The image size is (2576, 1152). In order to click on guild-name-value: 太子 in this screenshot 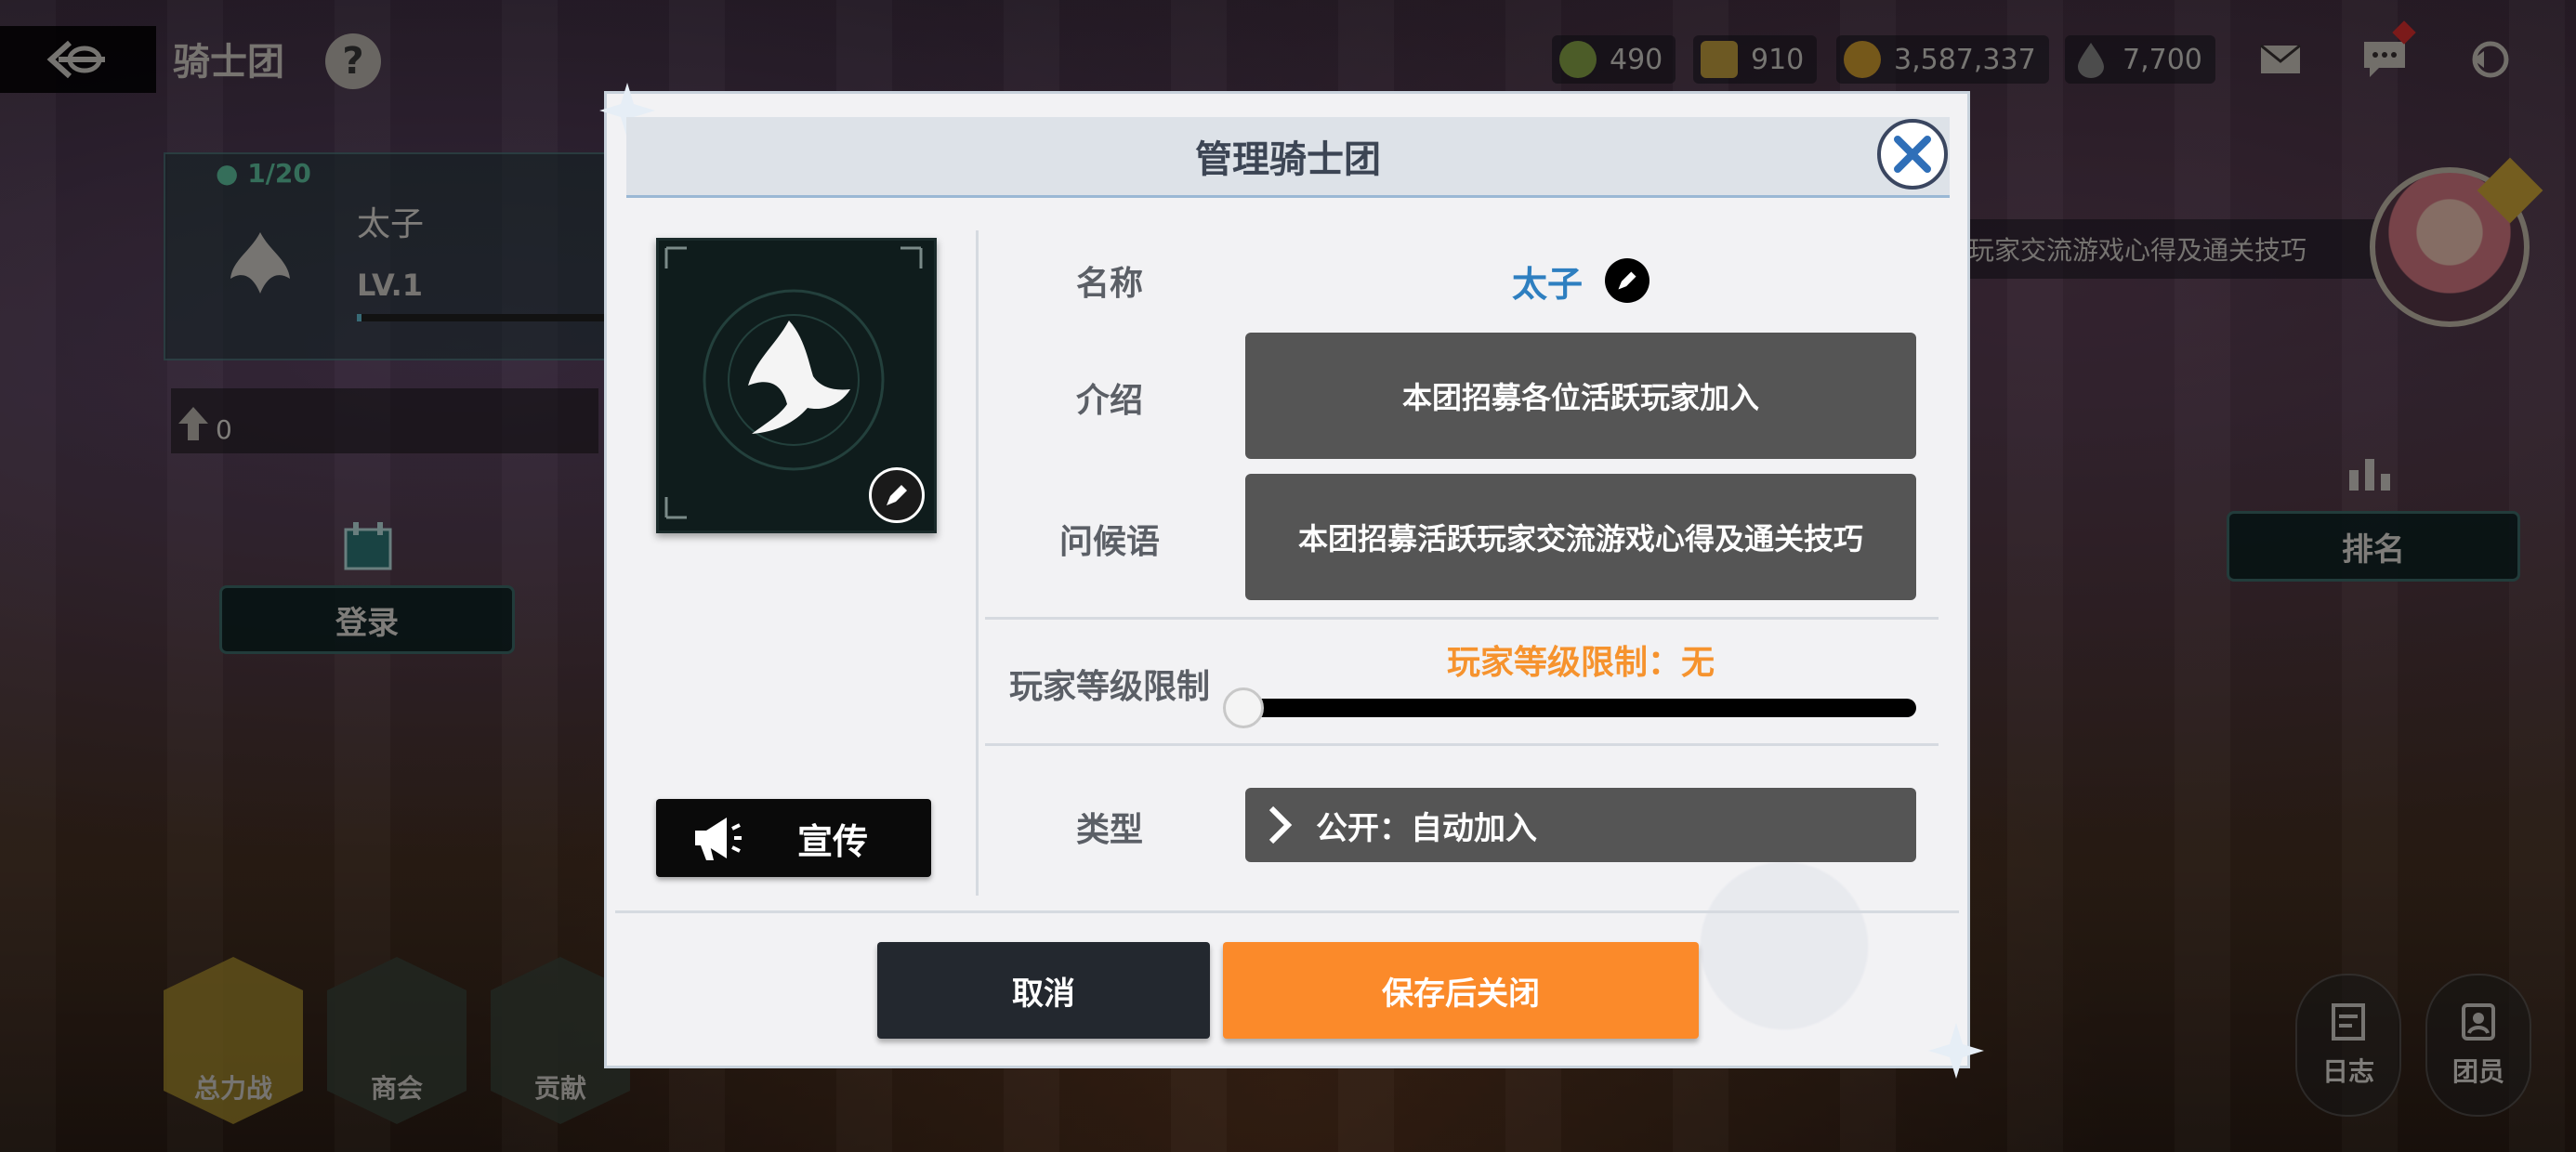, I will do `click(1547, 284)`.